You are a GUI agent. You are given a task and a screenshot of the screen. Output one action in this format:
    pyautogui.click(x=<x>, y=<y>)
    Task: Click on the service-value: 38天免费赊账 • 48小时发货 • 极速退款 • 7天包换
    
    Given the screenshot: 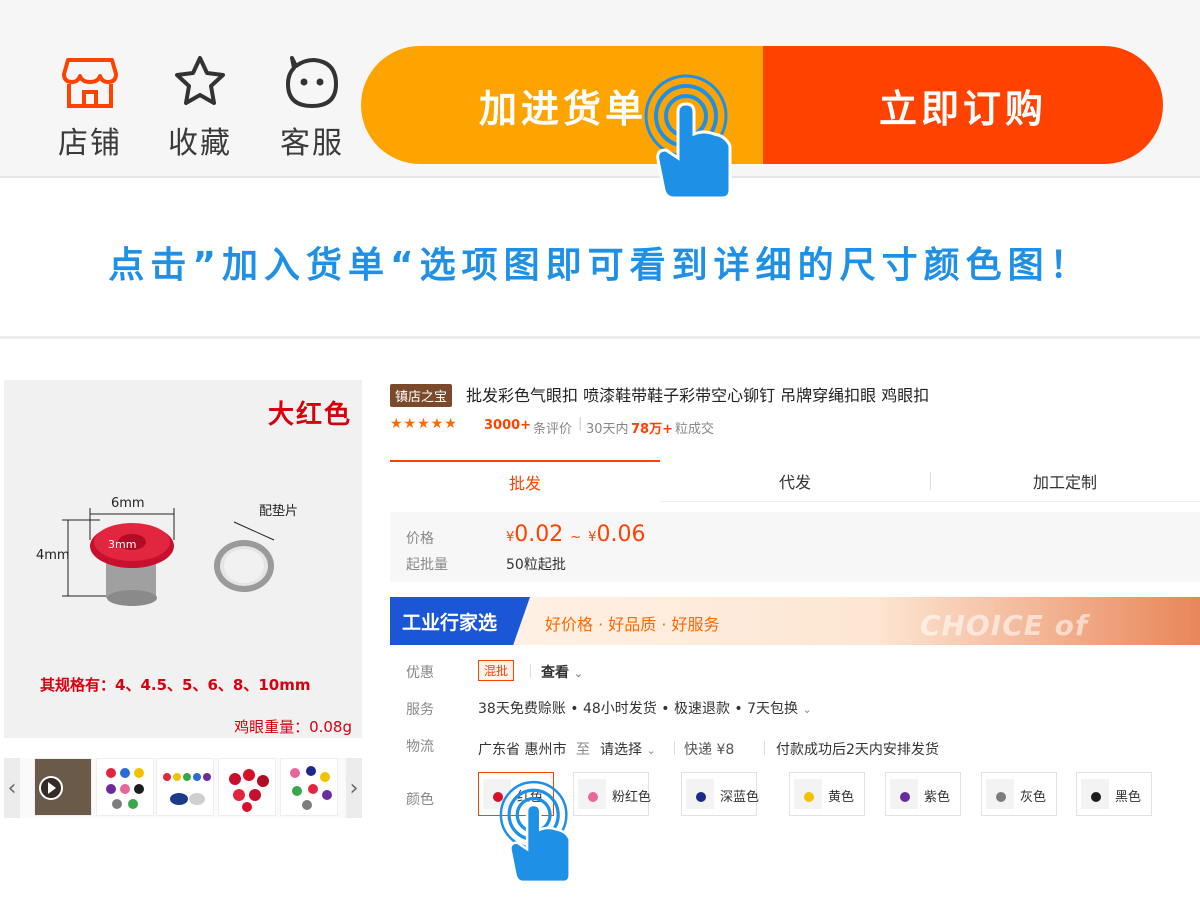 What is the action you would take?
    pyautogui.click(x=638, y=709)
    